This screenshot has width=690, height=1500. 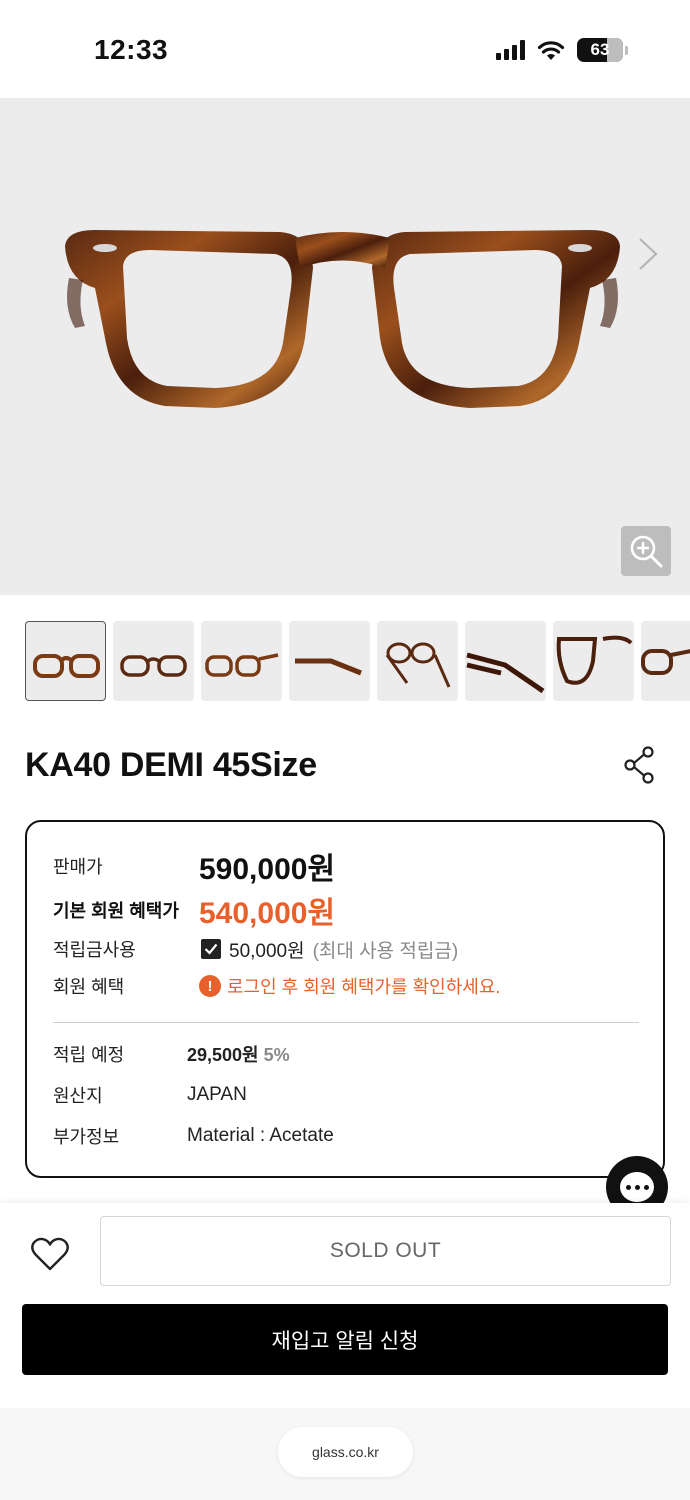 I want to click on url-bar: glass.co.kr, so click(x=345, y=1452).